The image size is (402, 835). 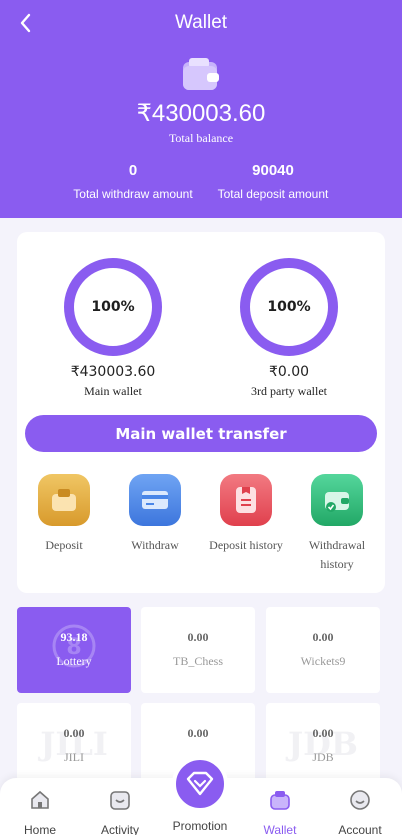 I want to click on game-wallet-wickets9: 0.00 Wickets9, so click(x=323, y=650).